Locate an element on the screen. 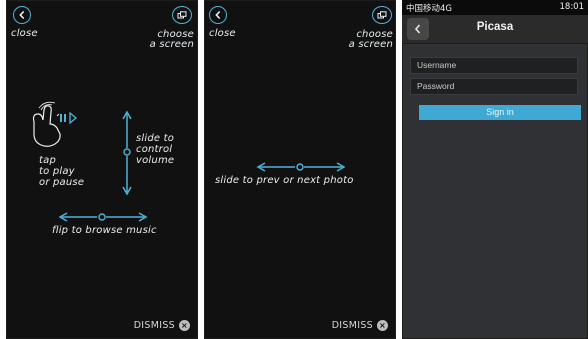  slide-line2: control is located at coordinates (154, 149).